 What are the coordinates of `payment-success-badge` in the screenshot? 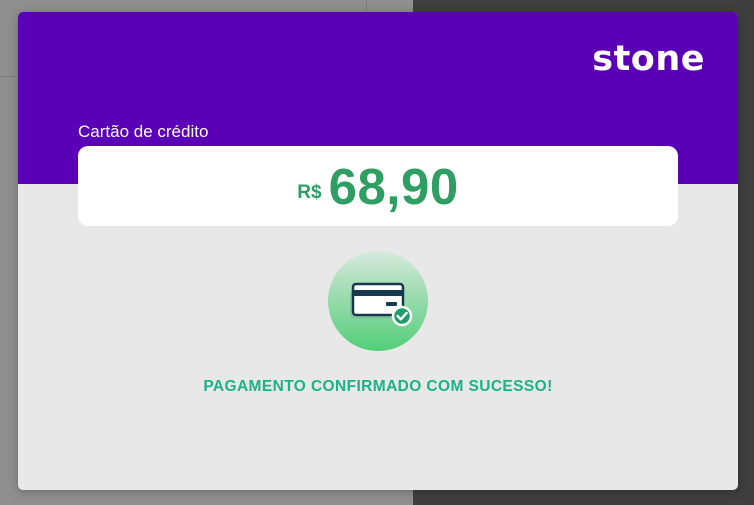 It's located at (378, 301).